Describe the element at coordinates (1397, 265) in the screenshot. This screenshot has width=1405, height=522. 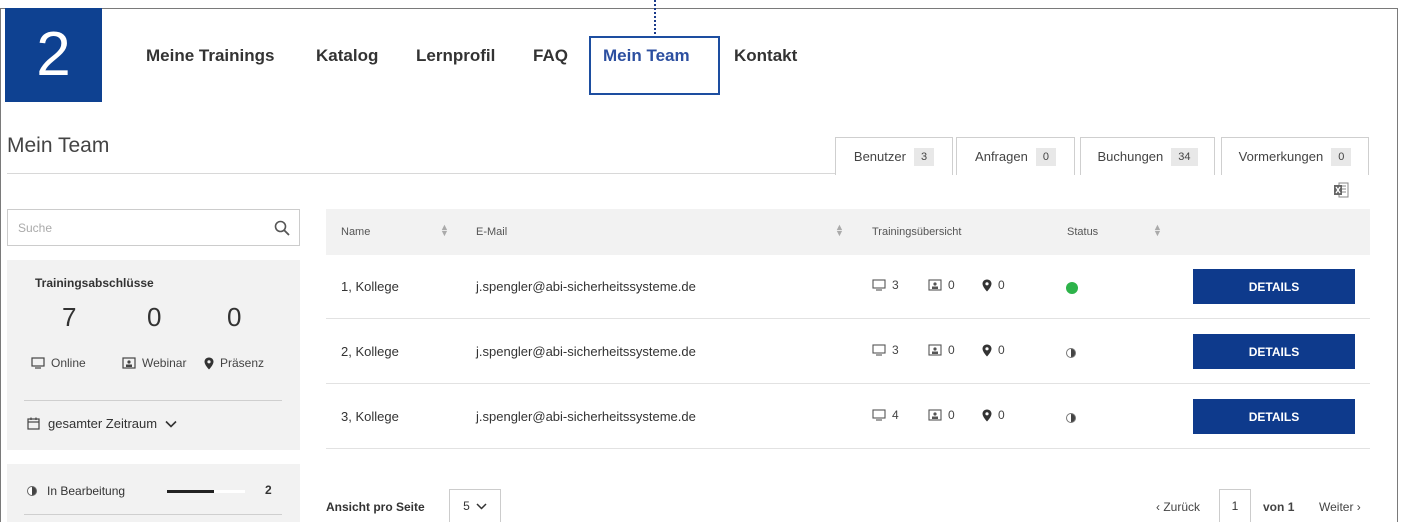
I see `frame-border-right` at that location.